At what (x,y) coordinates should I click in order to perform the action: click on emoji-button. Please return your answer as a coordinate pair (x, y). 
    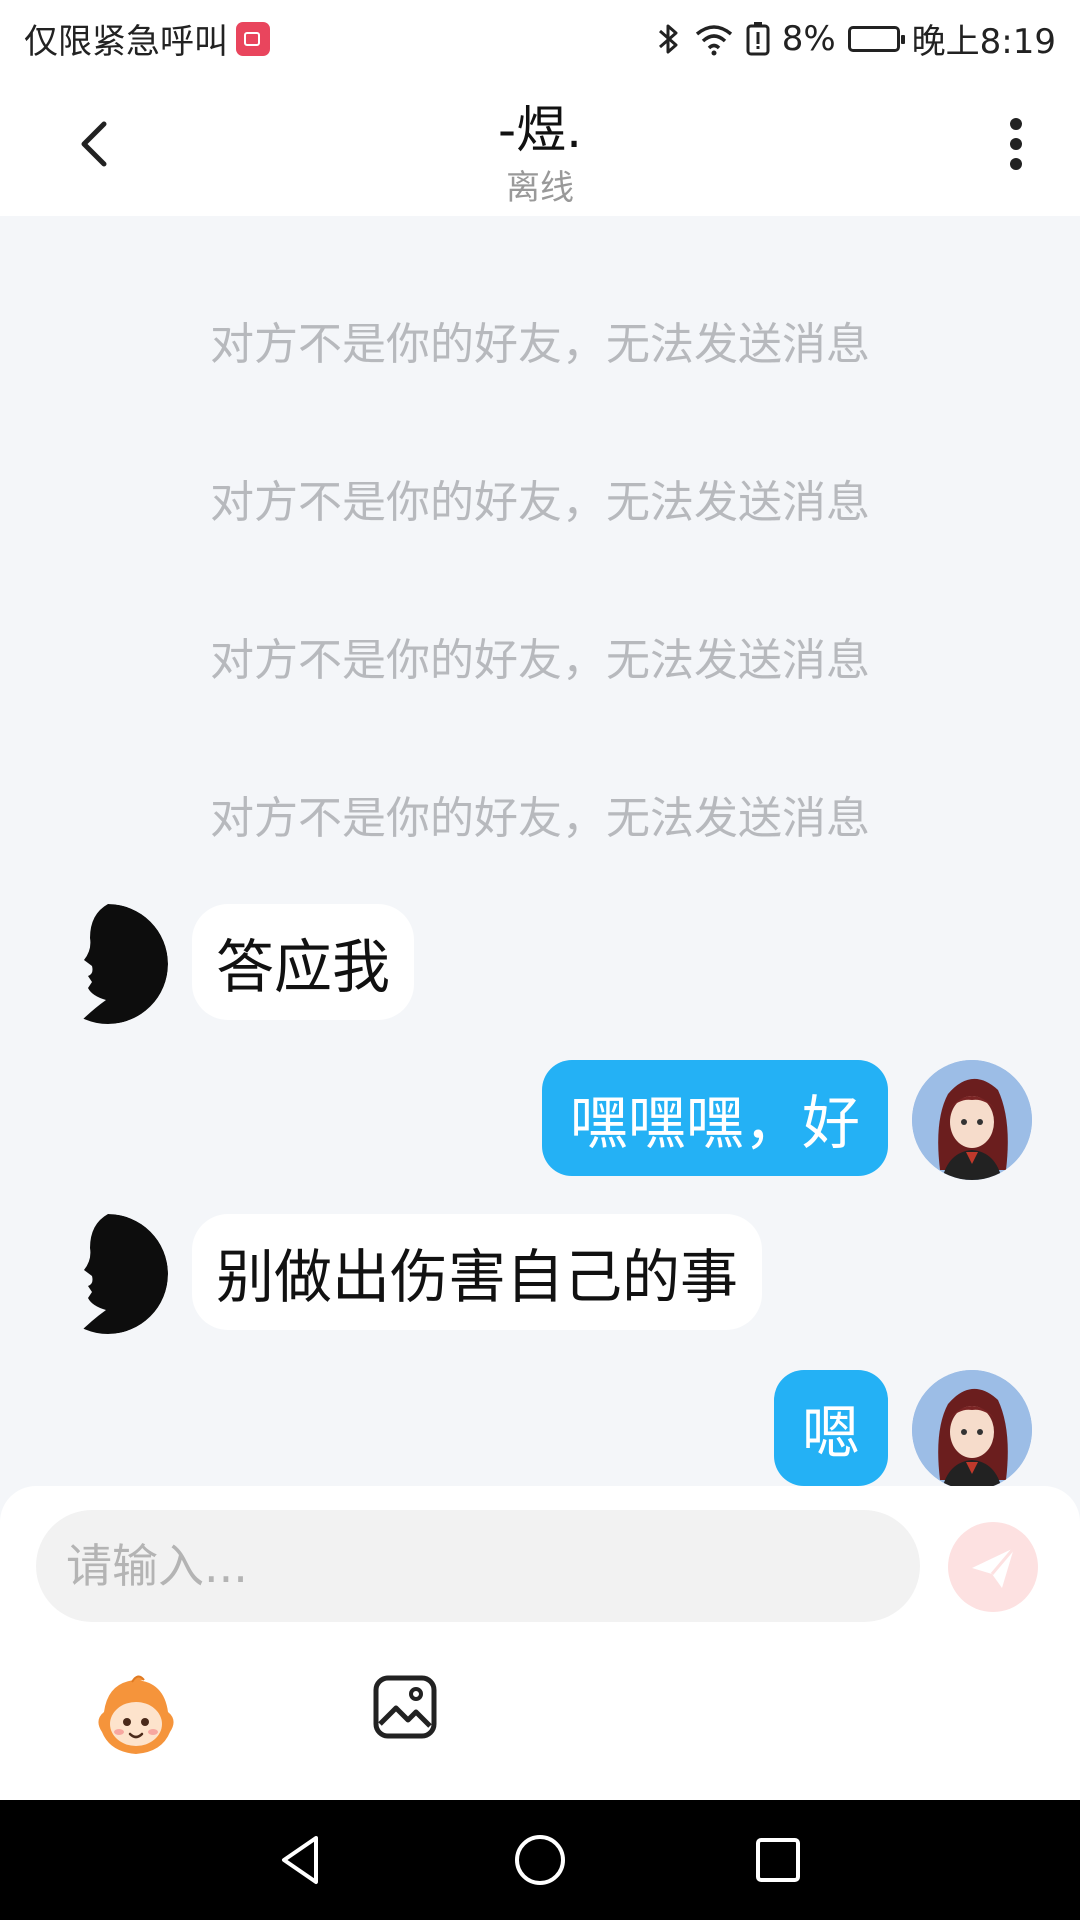
    Looking at the image, I should click on (136, 1716).